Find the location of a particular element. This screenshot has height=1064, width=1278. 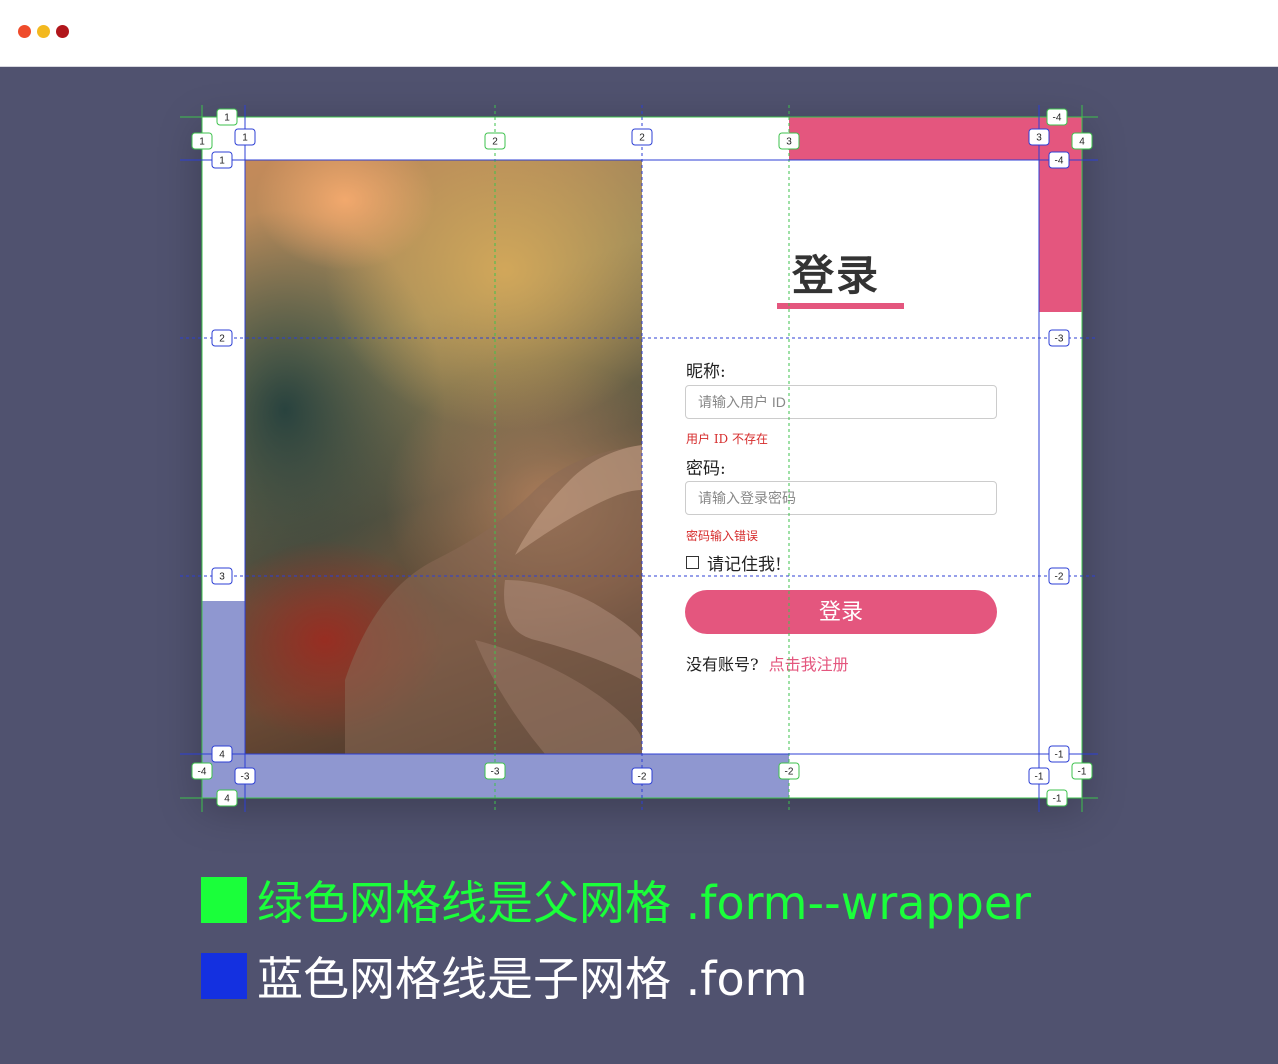

green-swatch is located at coordinates (224, 900).